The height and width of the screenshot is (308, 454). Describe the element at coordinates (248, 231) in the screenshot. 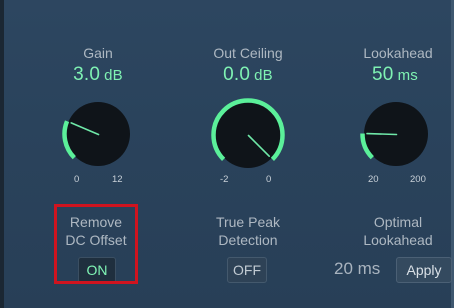

I see `true-peak-detection-label: True Peak Detection` at that location.